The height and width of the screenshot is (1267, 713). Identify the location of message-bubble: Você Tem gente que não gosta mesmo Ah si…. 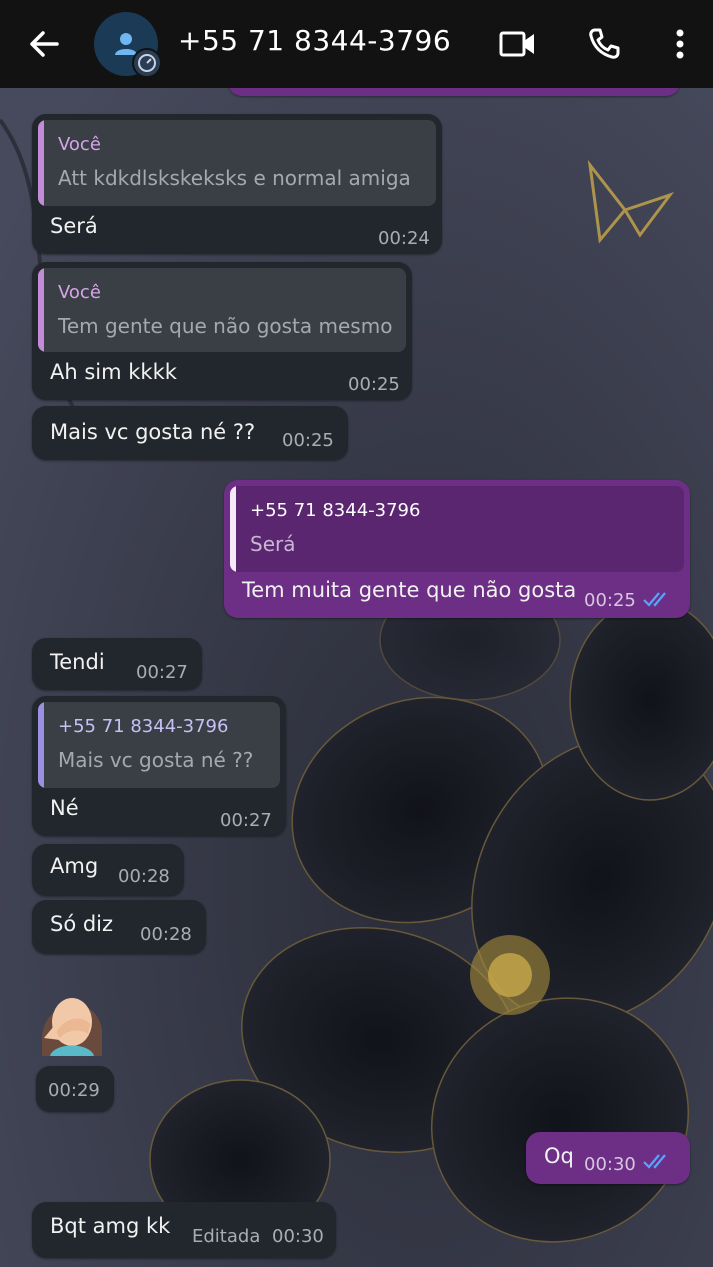
(222, 331).